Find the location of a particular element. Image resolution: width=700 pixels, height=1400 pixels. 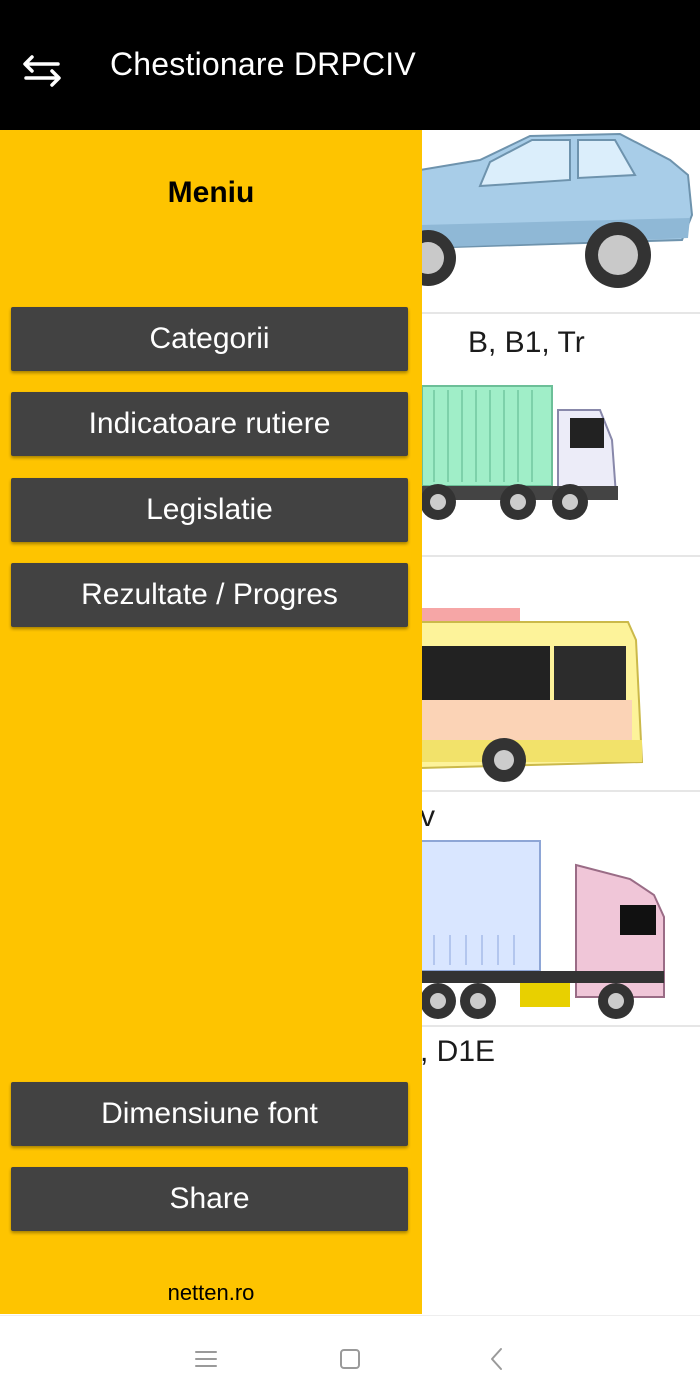

card-label: B, B1, Tr is located at coordinates (568, 343).